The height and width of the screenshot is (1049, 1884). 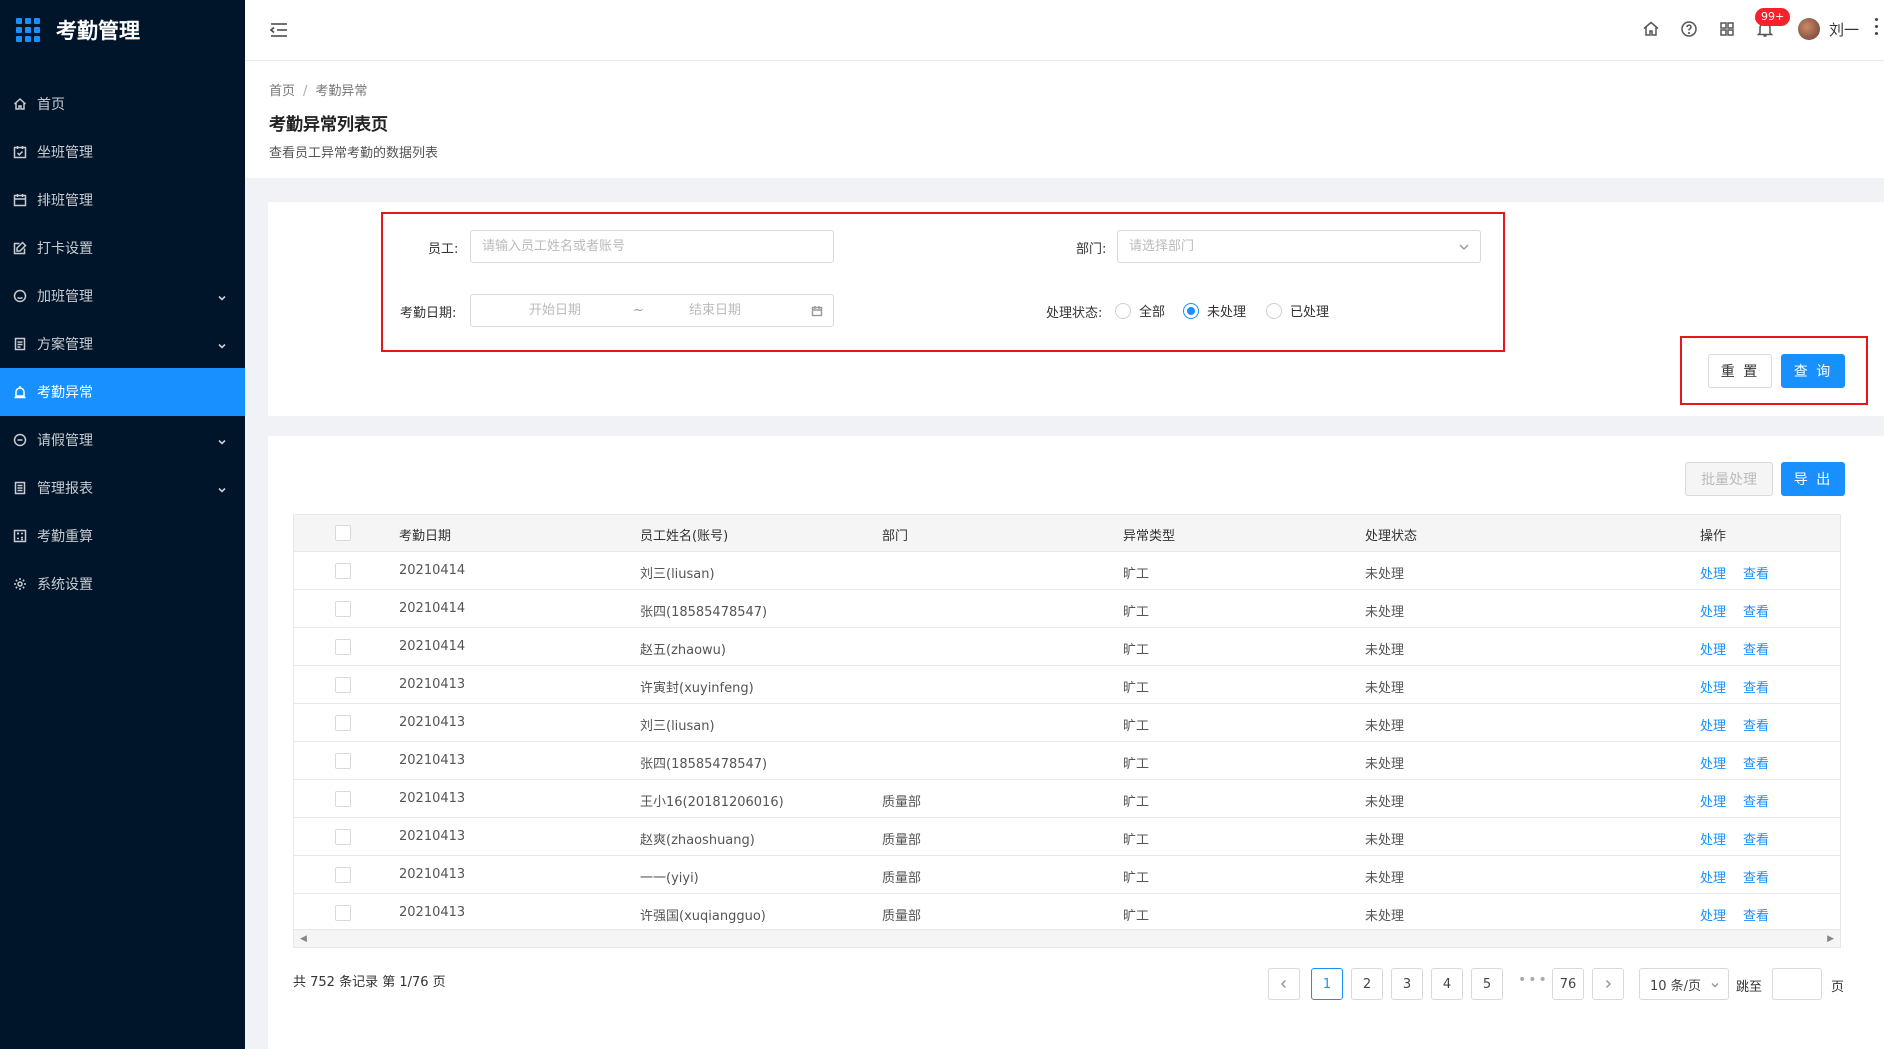 I want to click on select-all-checkbox, so click(x=343, y=533).